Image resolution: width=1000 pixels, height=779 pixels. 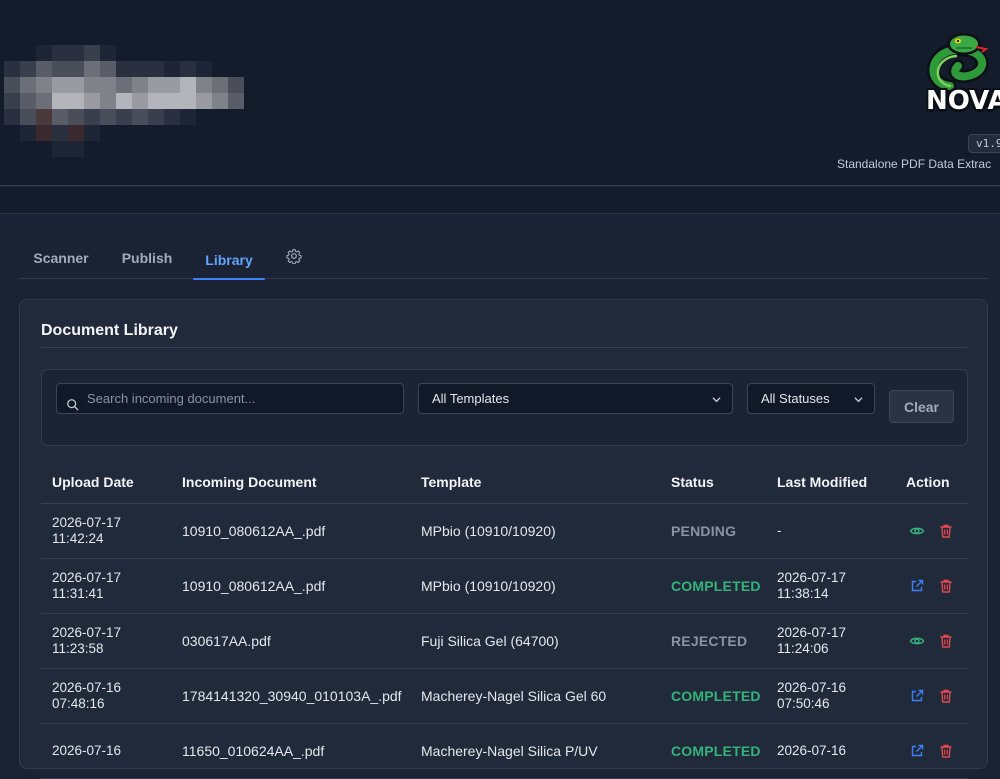 What do you see at coordinates (292, 696) in the screenshot?
I see `document-name: 1784141320_30940_010103A_.pdf` at bounding box center [292, 696].